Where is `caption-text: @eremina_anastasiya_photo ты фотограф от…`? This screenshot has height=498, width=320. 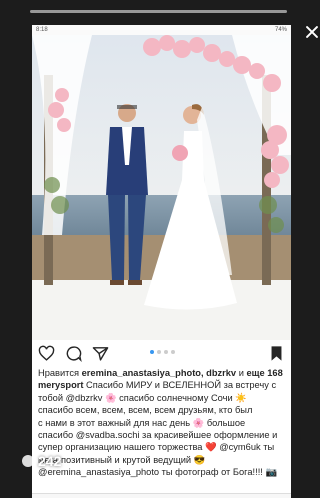
caption-text: @eremina_anastasiya_photo ты фотограф от… is located at coordinates (158, 472).